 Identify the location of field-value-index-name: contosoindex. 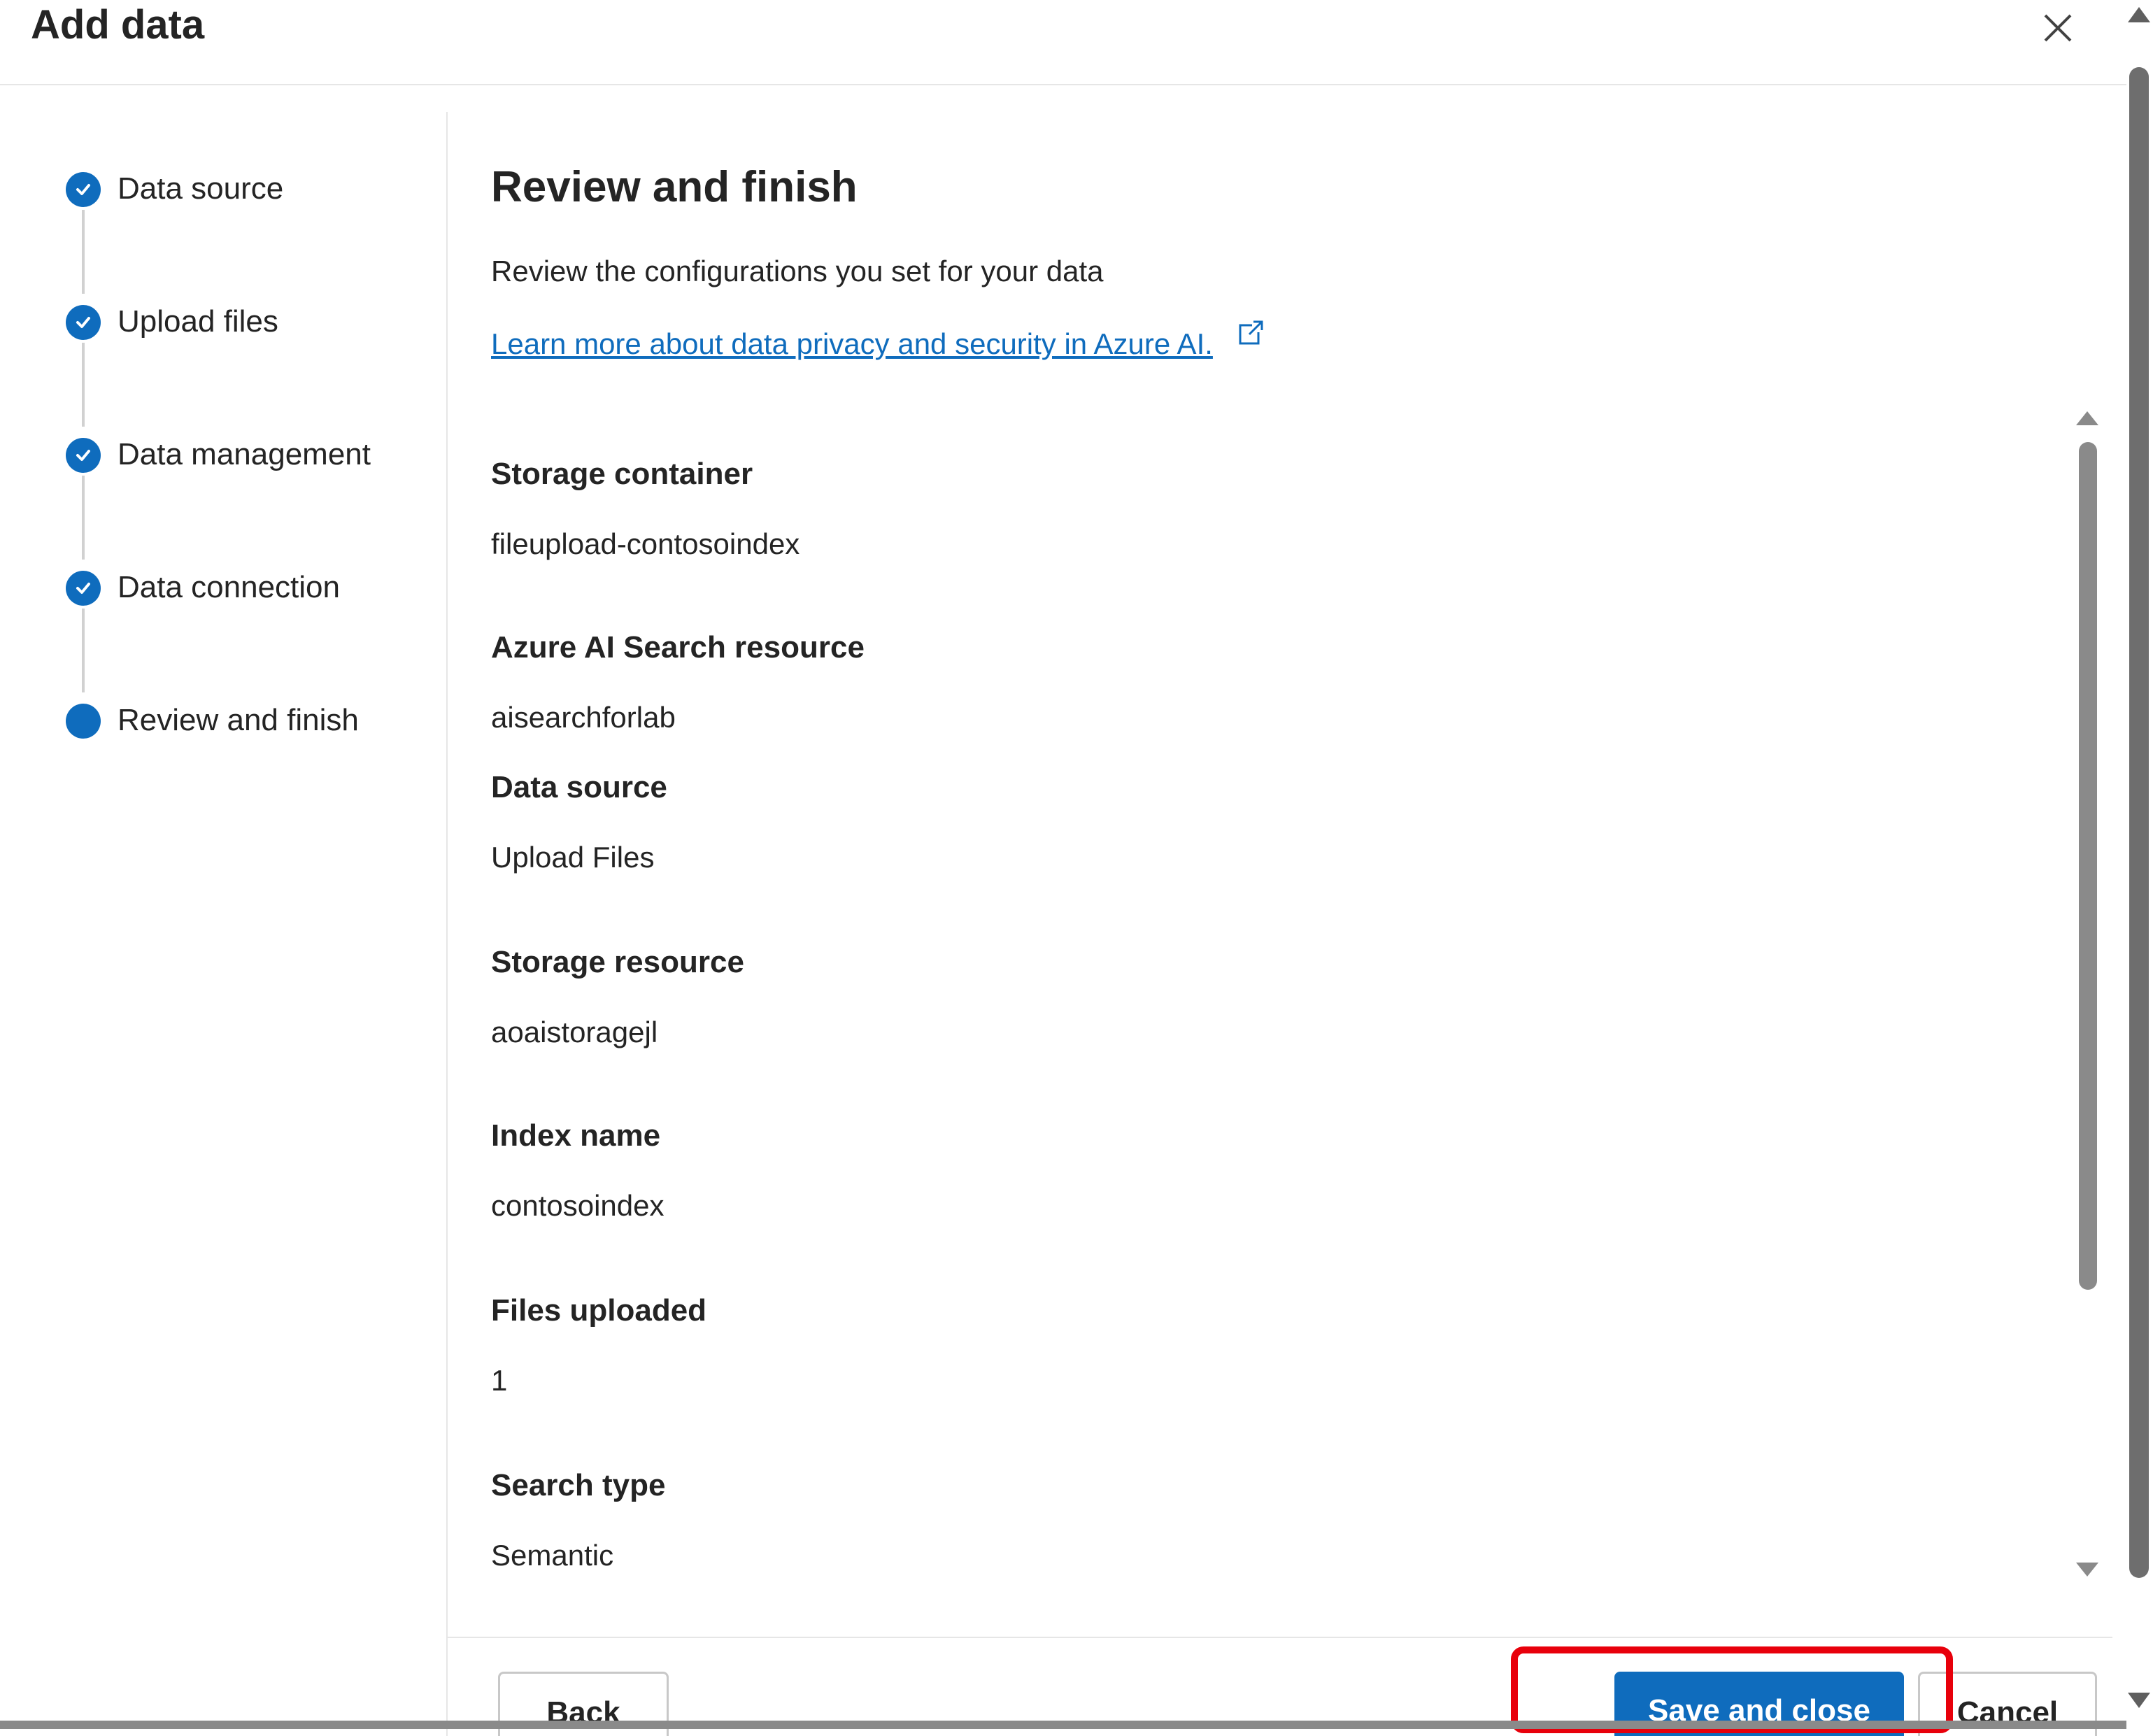
(578, 1205).